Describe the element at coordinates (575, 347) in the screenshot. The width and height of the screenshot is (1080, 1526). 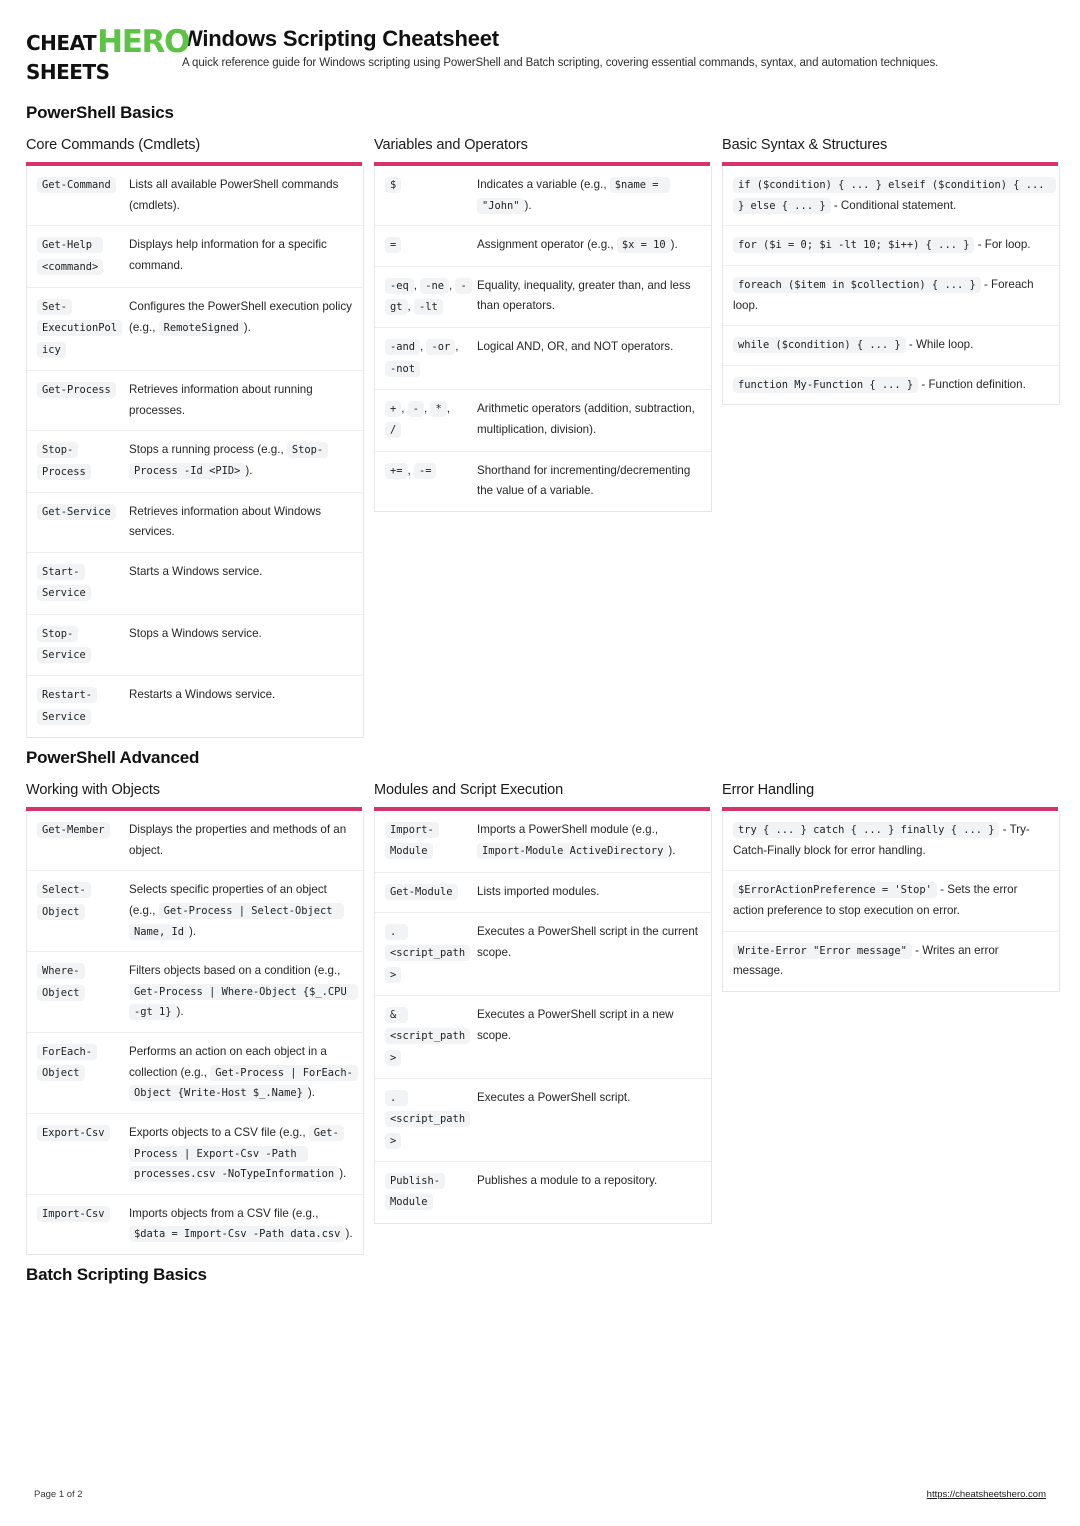
I see `text-fragment: Logical AND, OR, and NOT operators.` at that location.